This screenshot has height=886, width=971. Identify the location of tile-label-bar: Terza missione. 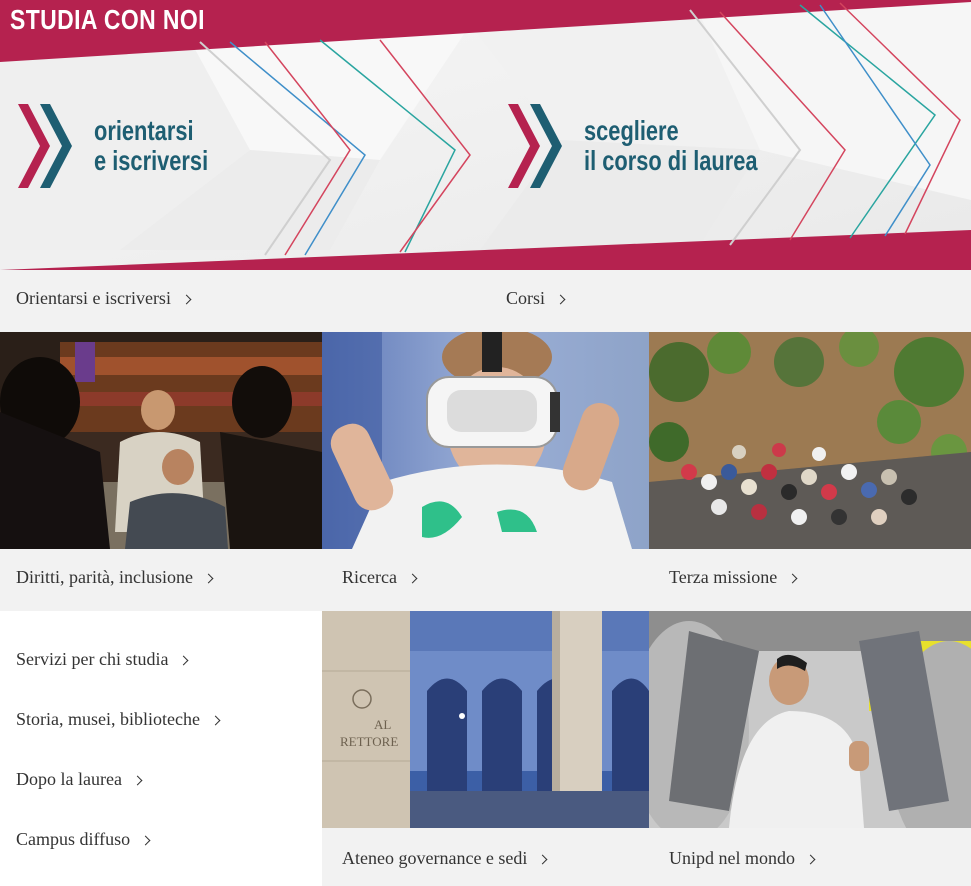
(810, 580).